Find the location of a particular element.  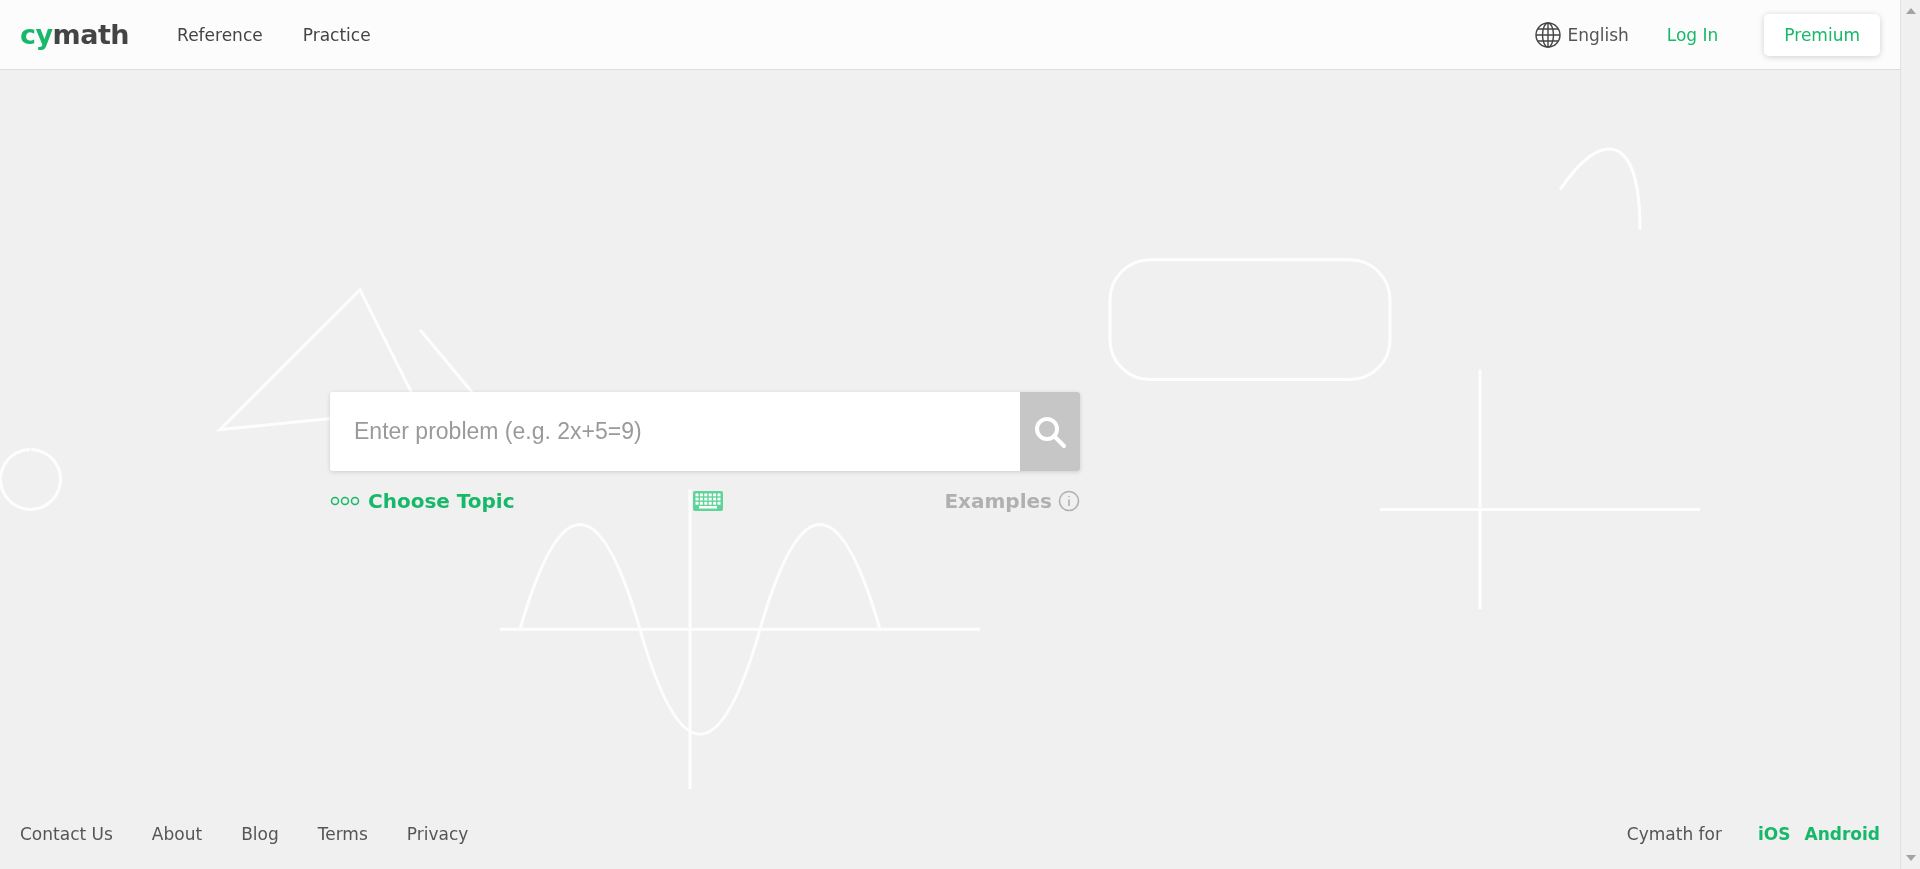

footer-link: Blog is located at coordinates (260, 834).